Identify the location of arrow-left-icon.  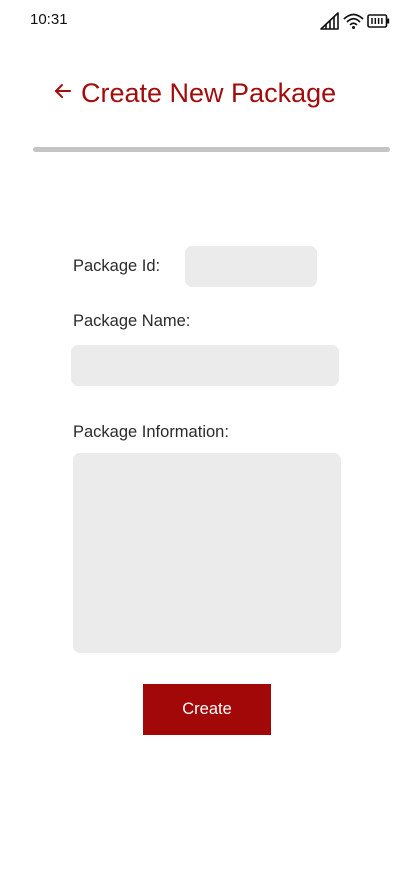
(63, 93).